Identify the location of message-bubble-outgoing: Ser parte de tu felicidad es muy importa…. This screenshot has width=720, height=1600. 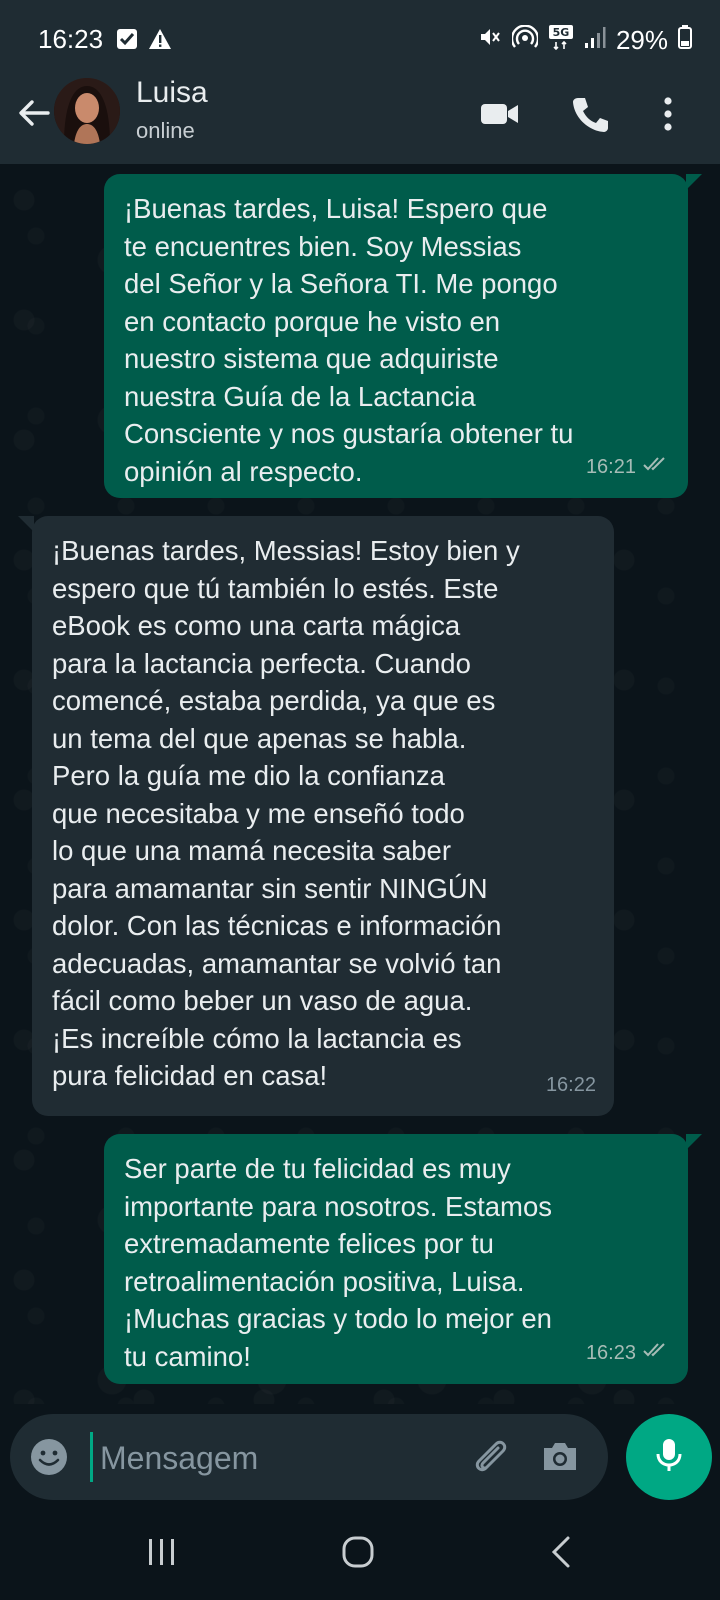
(403, 1259).